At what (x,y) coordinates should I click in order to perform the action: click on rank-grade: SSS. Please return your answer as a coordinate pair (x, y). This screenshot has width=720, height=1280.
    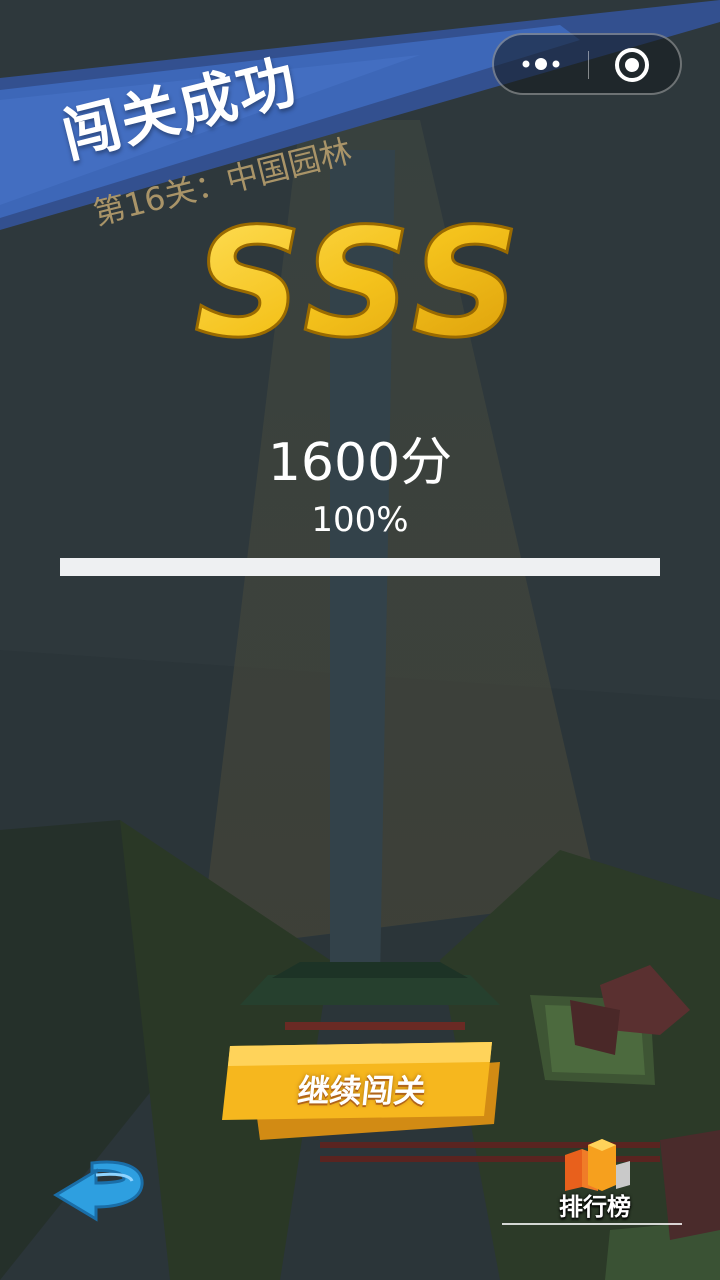
    Looking at the image, I should click on (359, 281).